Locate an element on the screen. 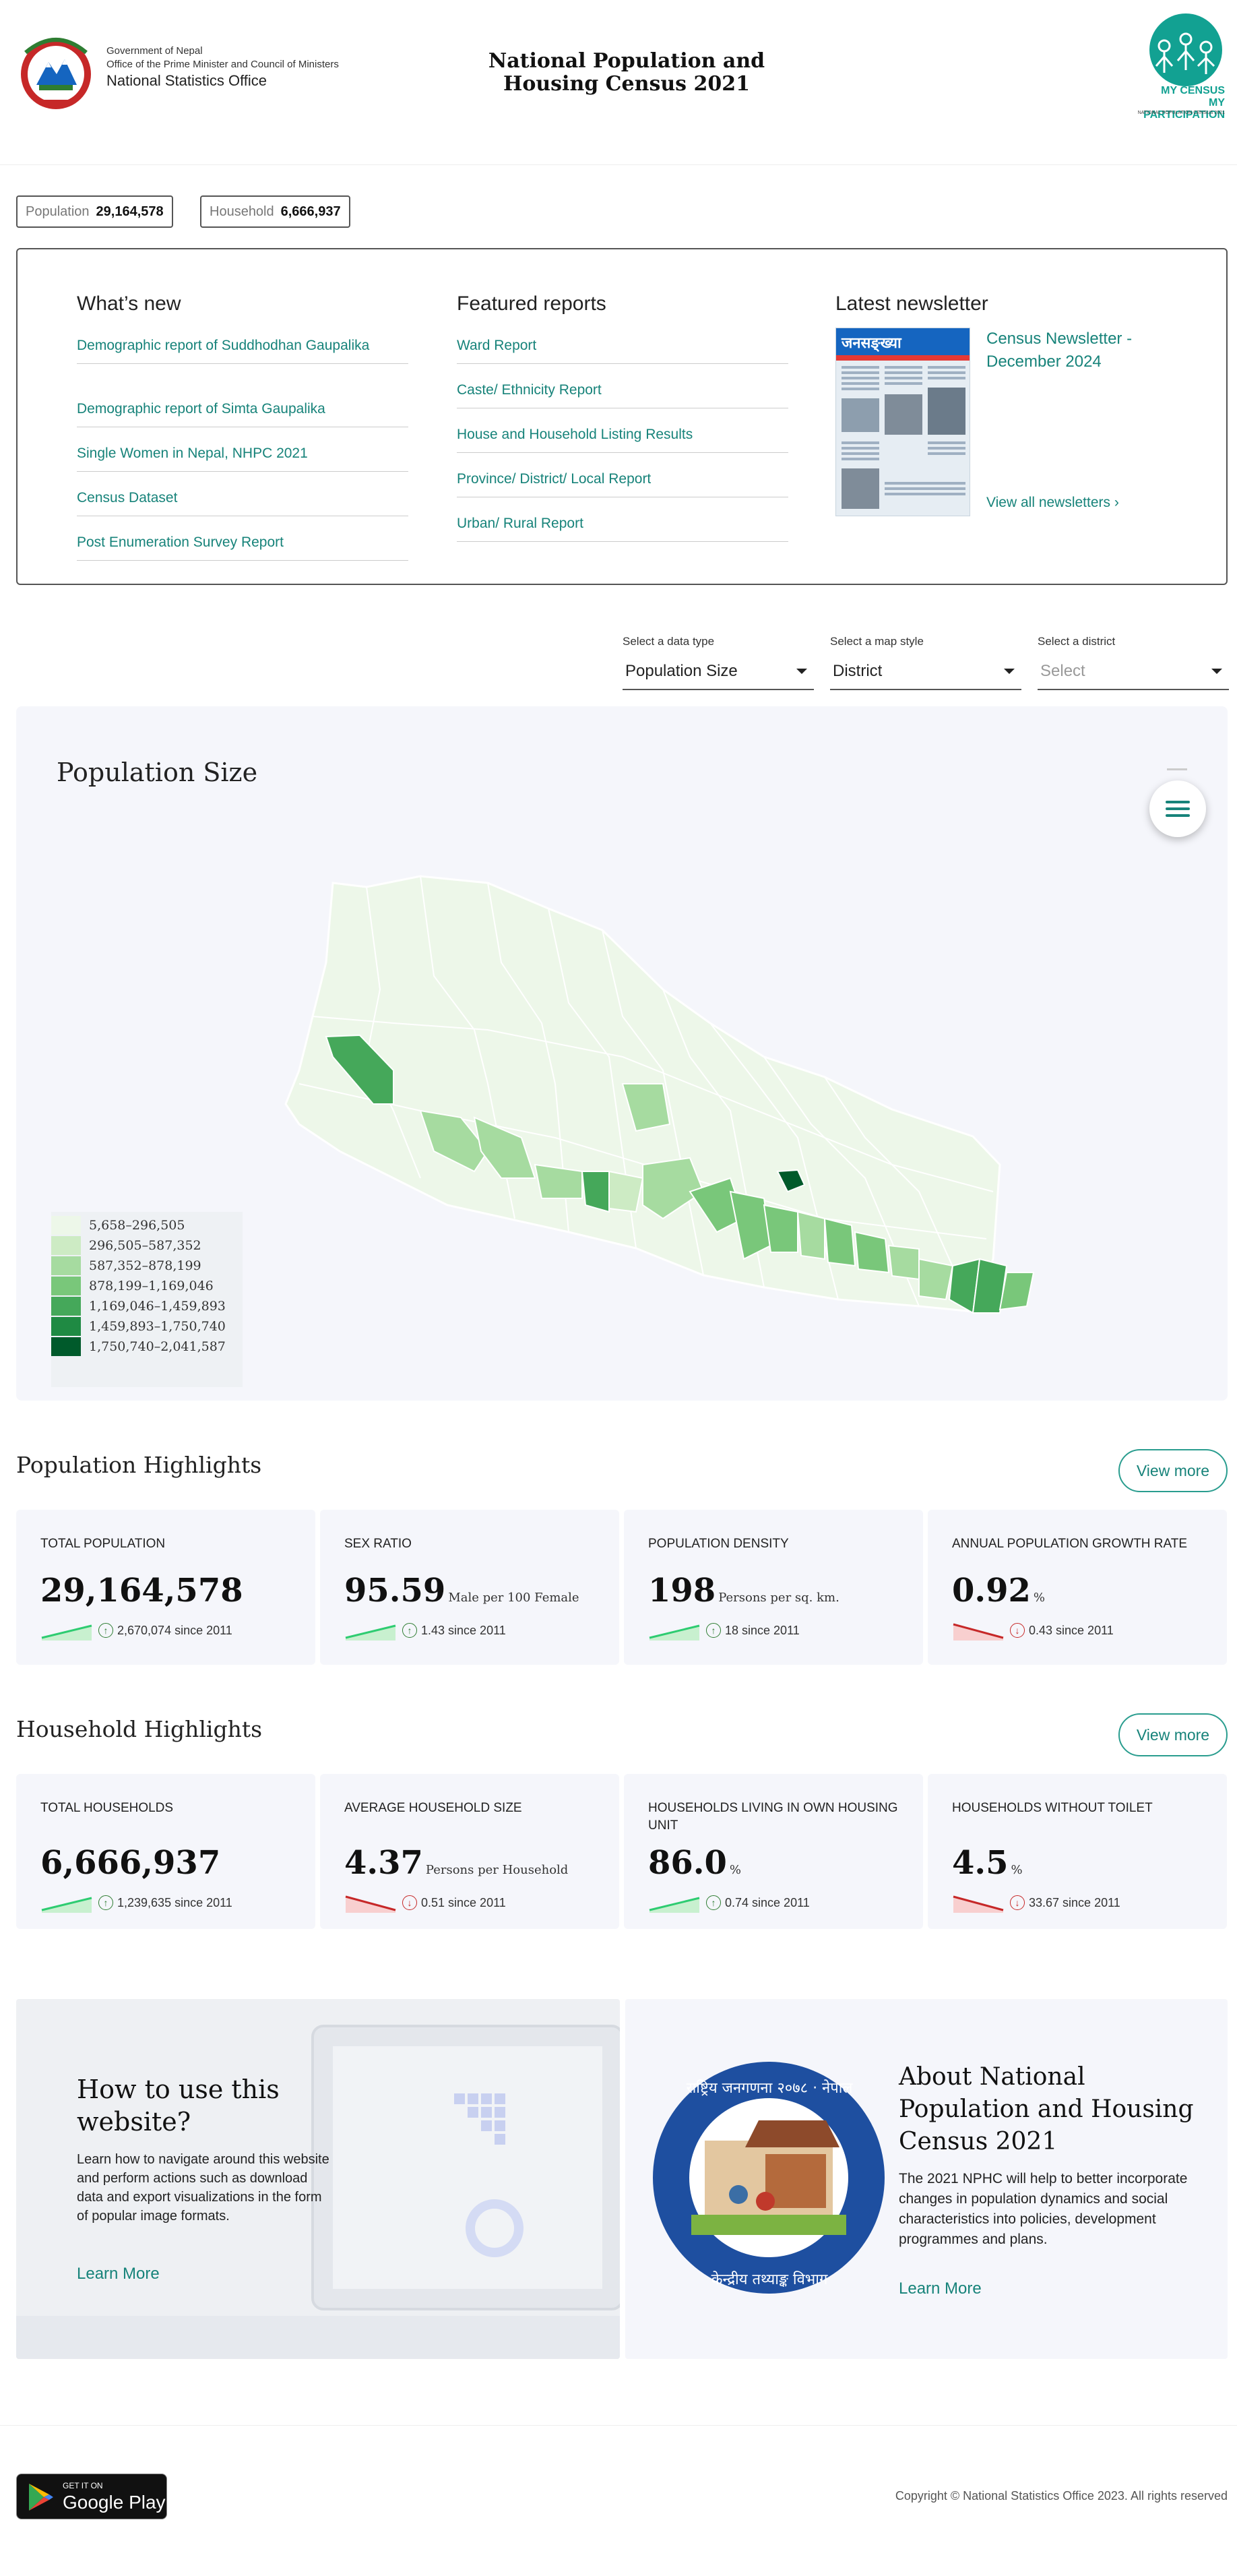 This screenshot has width=1237, height=2576. map-region-mahottari is located at coordinates (872, 1253).